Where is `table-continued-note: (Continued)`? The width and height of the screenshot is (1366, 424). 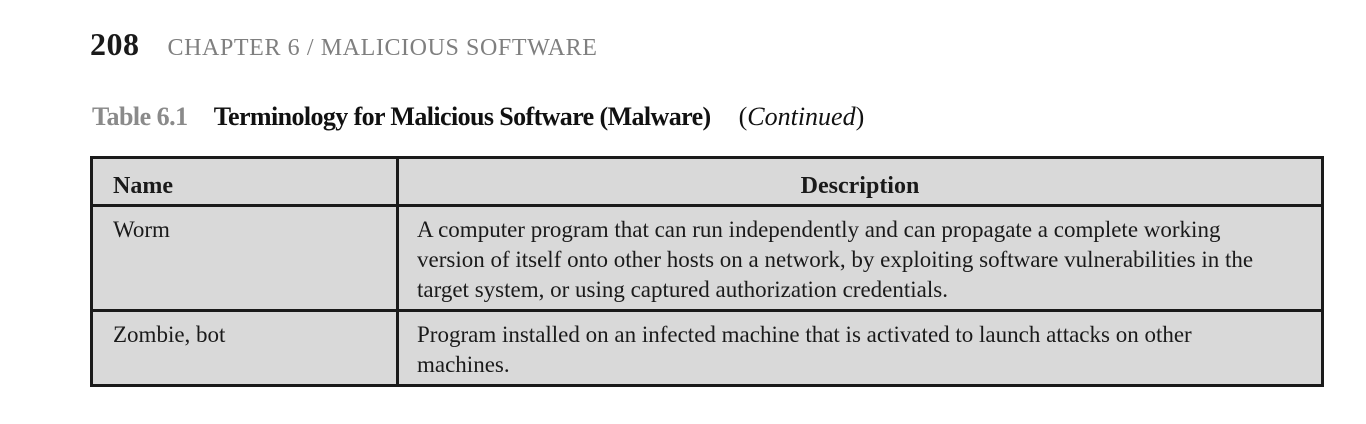
table-continued-note: (Continued) is located at coordinates (802, 117).